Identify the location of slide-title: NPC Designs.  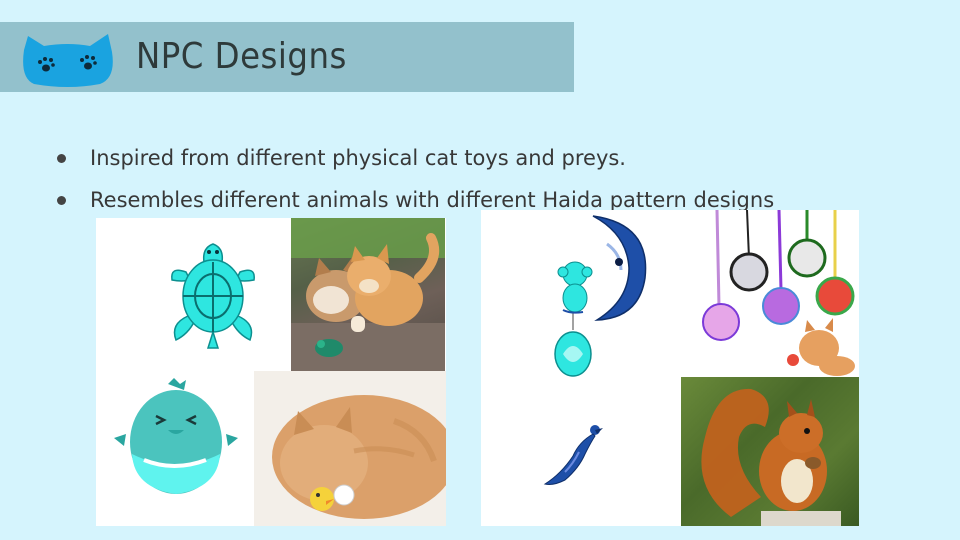
(241, 56).